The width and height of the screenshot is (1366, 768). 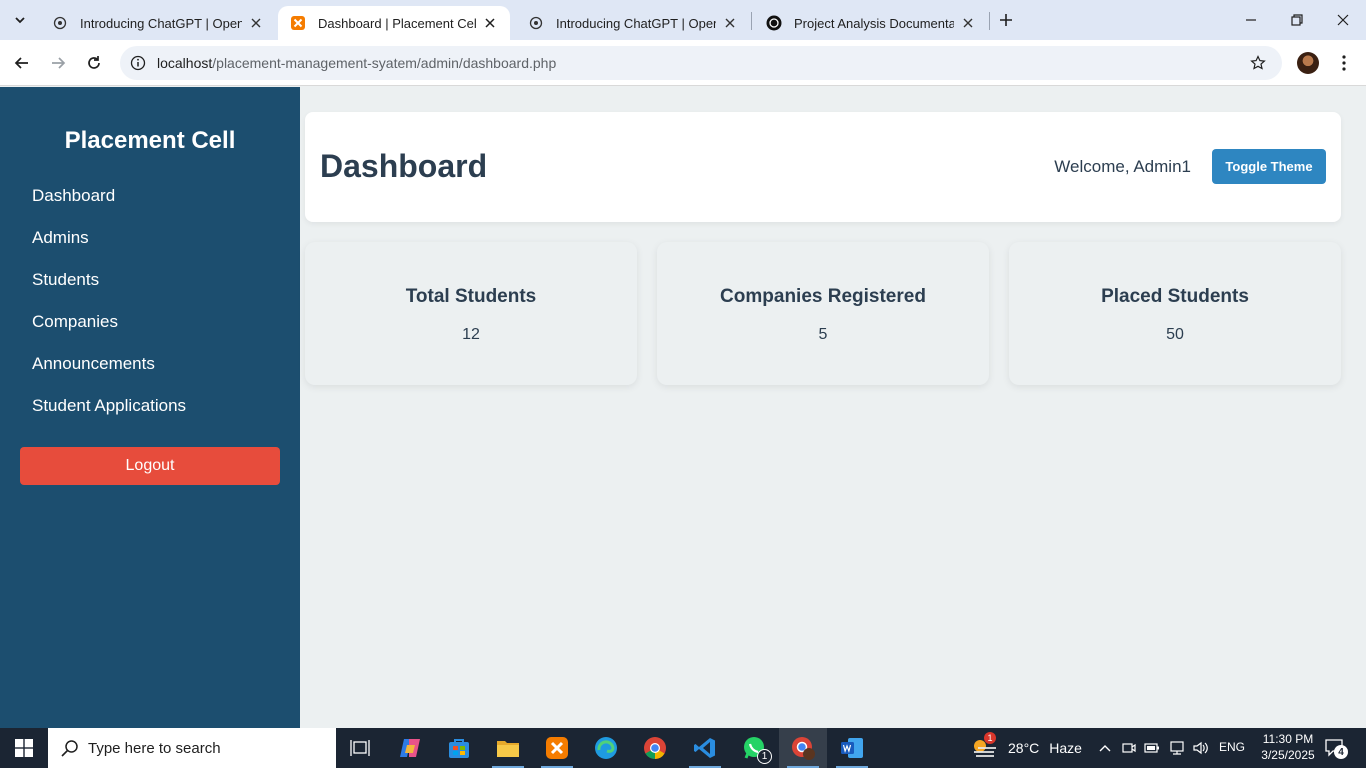 What do you see at coordinates (774, 23) in the screenshot?
I see `chatgpt-icon` at bounding box center [774, 23].